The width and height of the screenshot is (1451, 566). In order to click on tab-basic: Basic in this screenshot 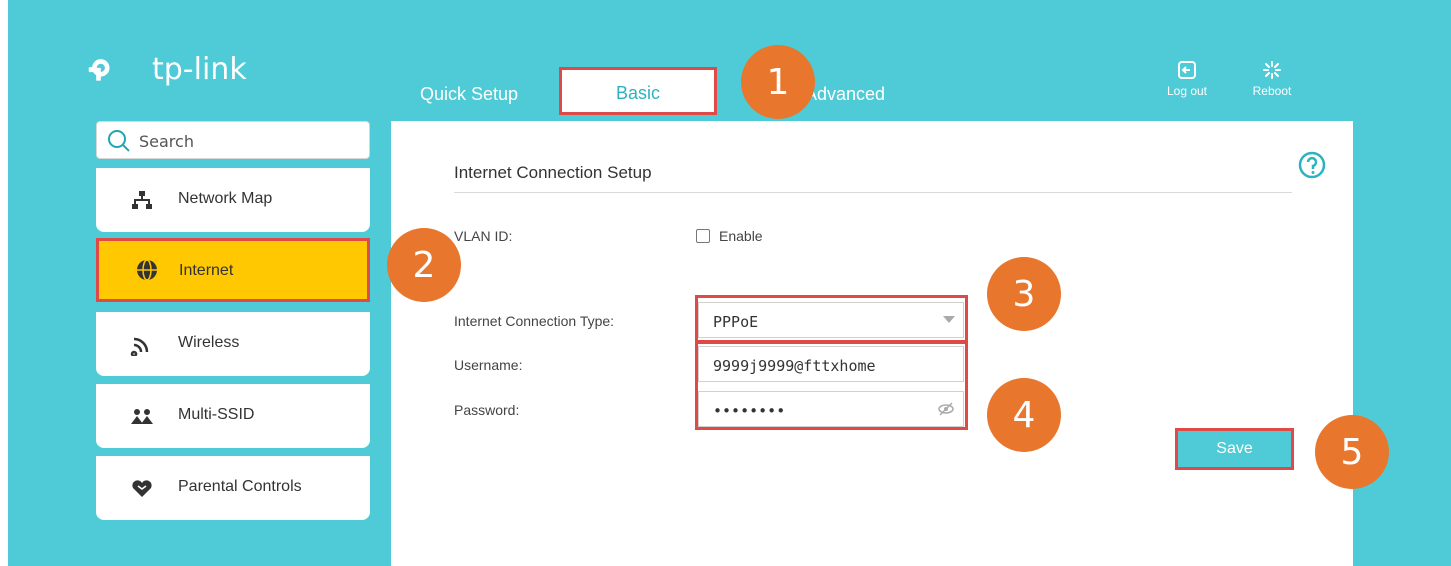, I will do `click(638, 91)`.